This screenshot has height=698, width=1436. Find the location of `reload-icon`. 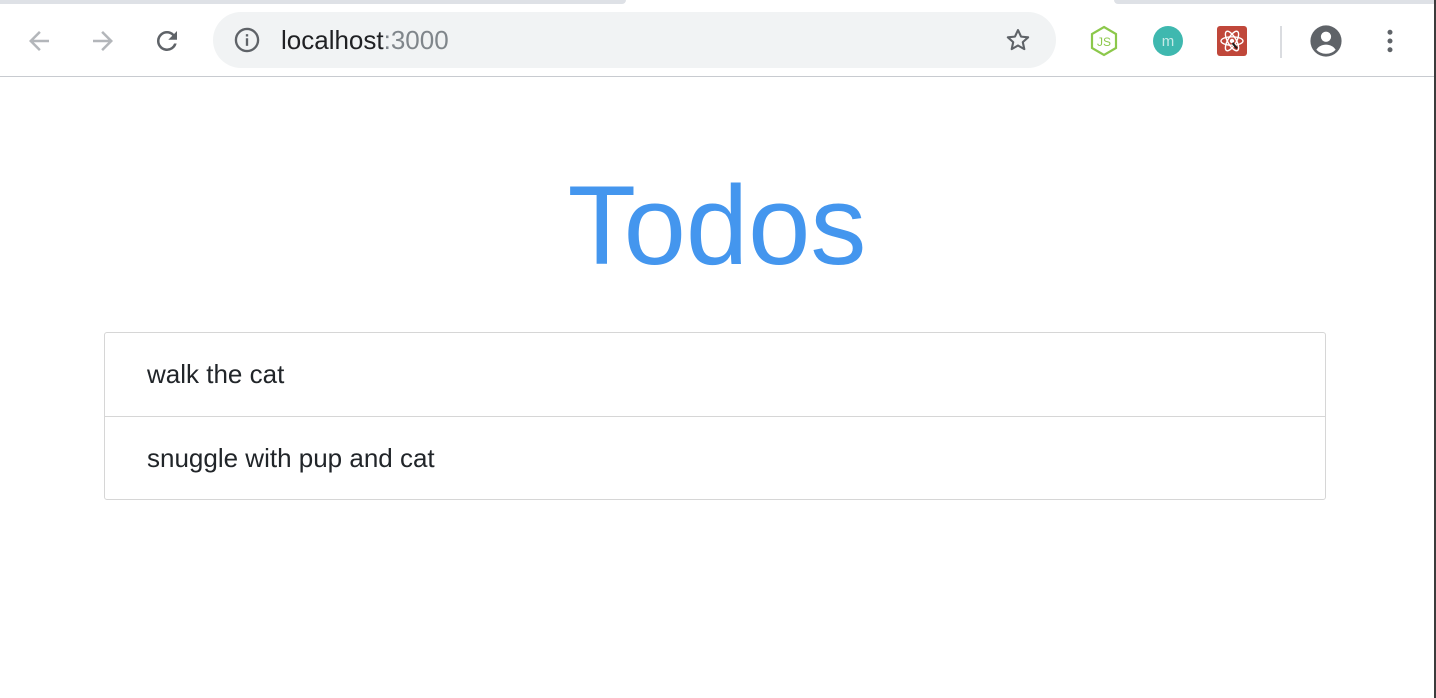

reload-icon is located at coordinates (166, 40).